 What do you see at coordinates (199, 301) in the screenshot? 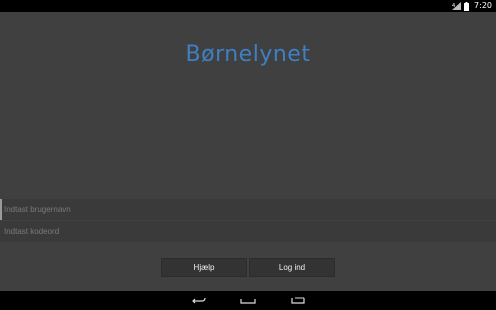
I see `back-icon` at bounding box center [199, 301].